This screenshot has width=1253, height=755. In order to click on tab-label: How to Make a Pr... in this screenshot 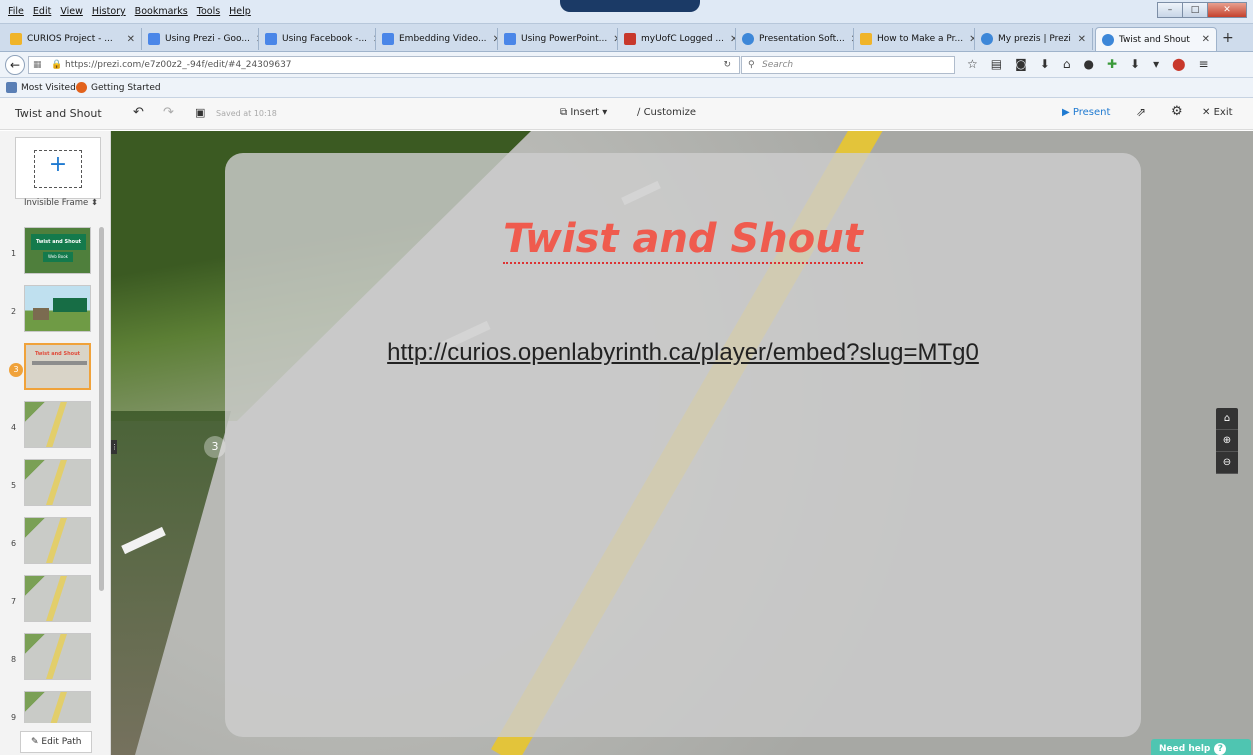, I will do `click(920, 39)`.